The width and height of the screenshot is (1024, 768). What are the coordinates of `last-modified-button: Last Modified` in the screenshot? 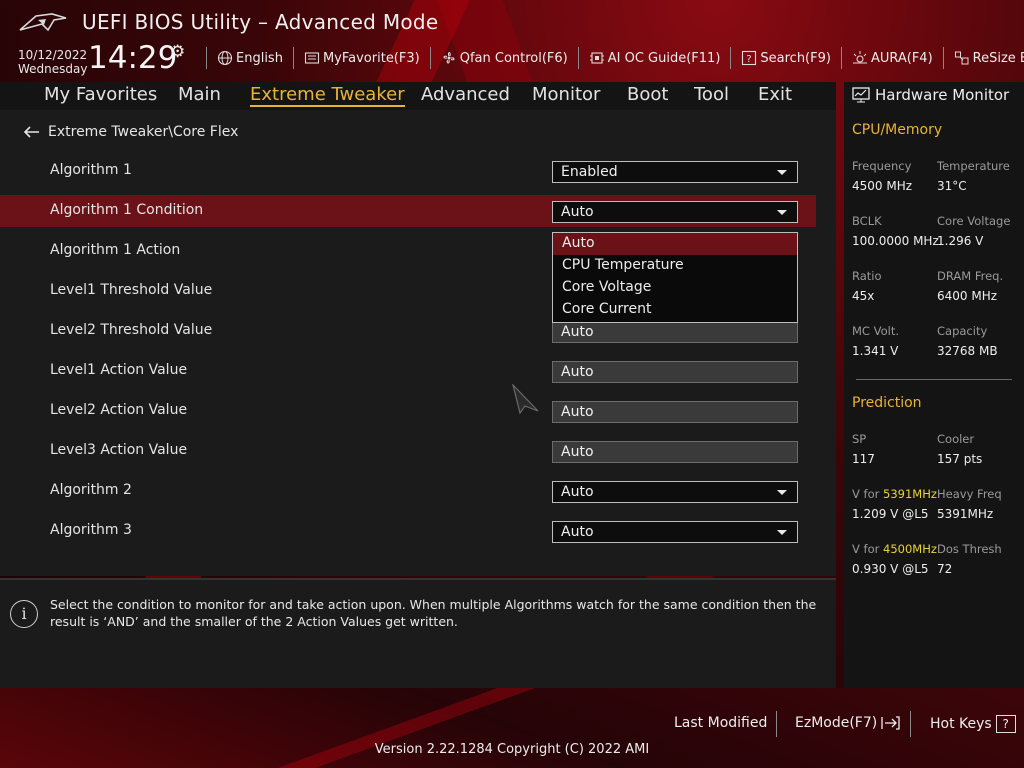 It's located at (720, 723).